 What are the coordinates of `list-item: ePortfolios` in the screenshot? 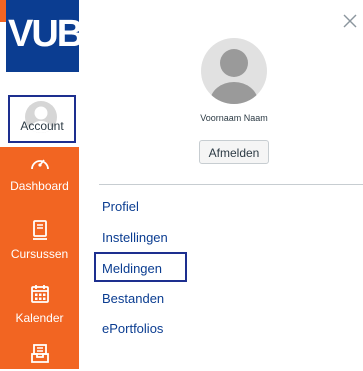 It's located at (132, 329).